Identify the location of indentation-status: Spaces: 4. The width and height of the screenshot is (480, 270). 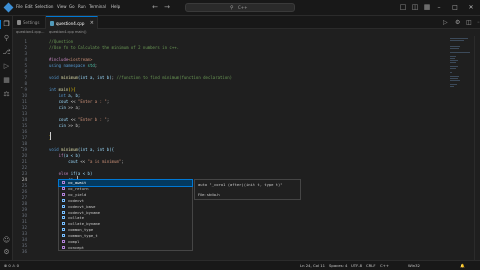
(338, 265).